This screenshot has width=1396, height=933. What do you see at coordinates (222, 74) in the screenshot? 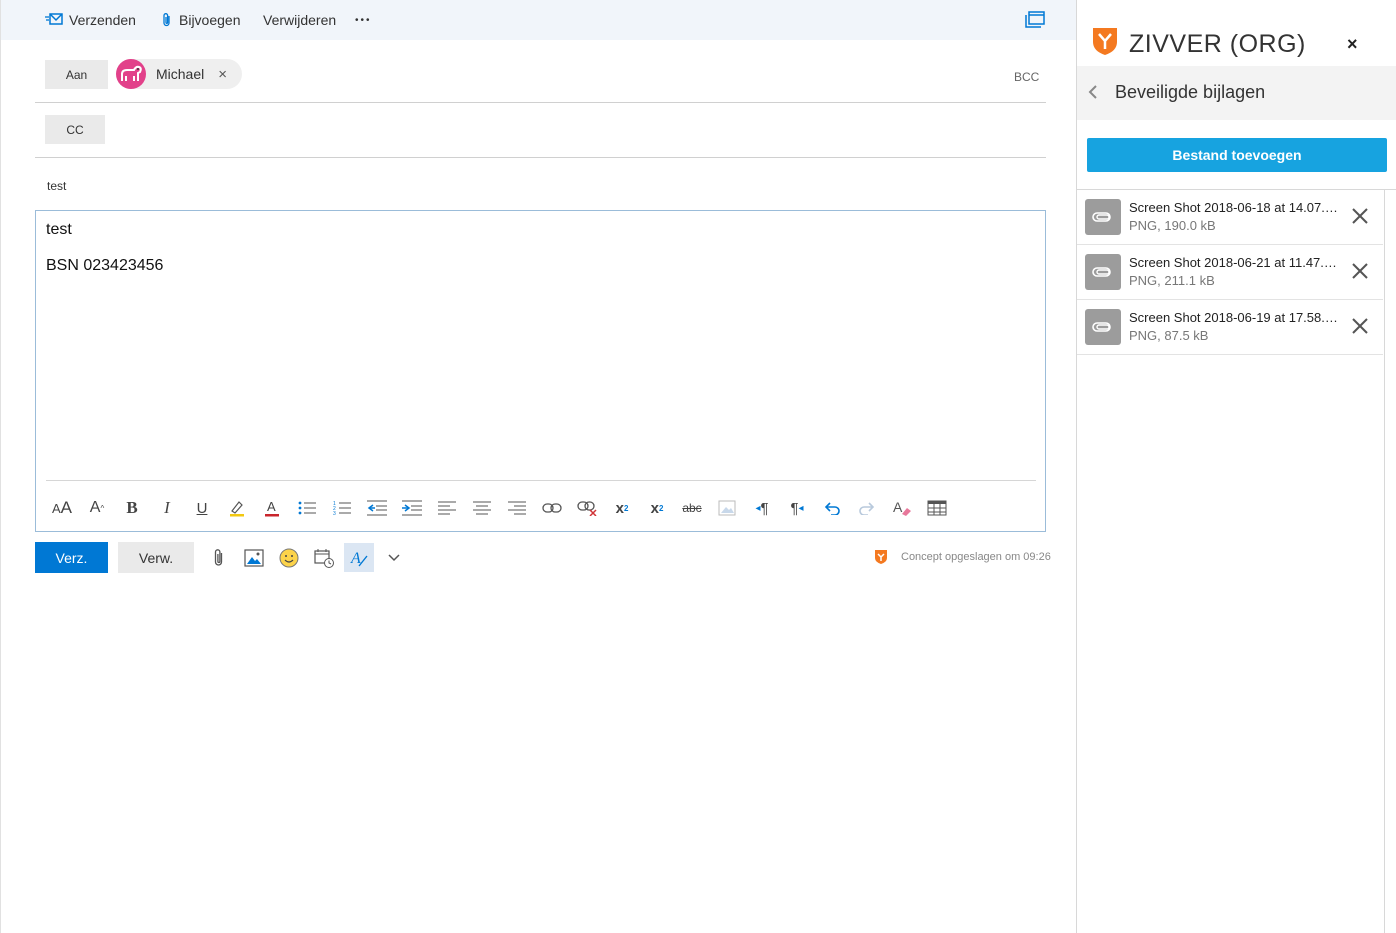
I see `remove-recipient-icon: ×` at bounding box center [222, 74].